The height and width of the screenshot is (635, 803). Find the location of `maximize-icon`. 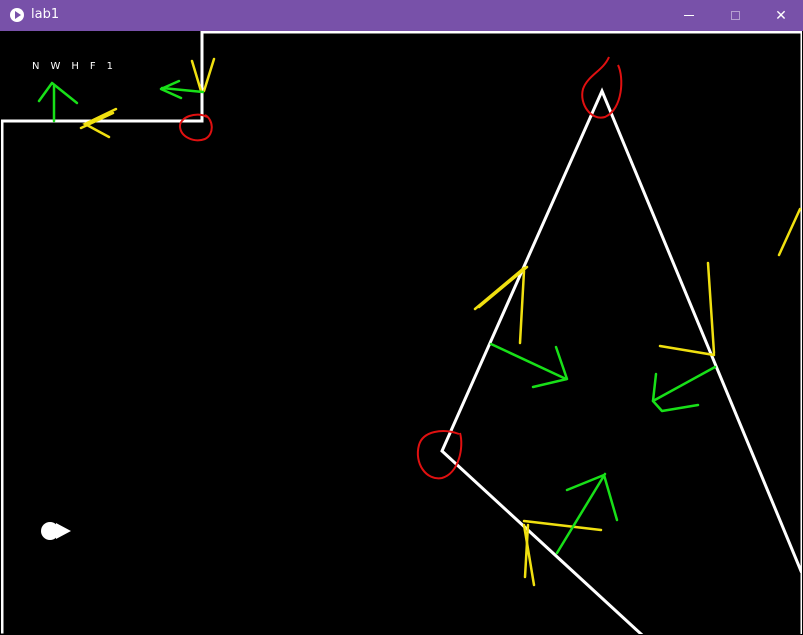

maximize-icon is located at coordinates (735, 15).